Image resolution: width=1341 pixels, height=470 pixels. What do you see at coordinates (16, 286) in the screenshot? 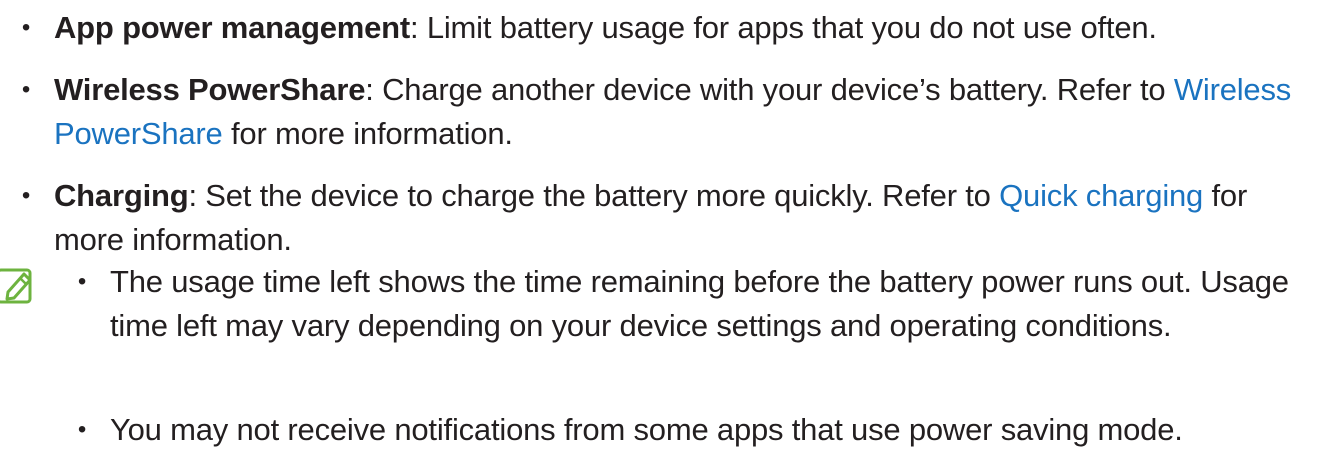
I see `note-pen-icon` at bounding box center [16, 286].